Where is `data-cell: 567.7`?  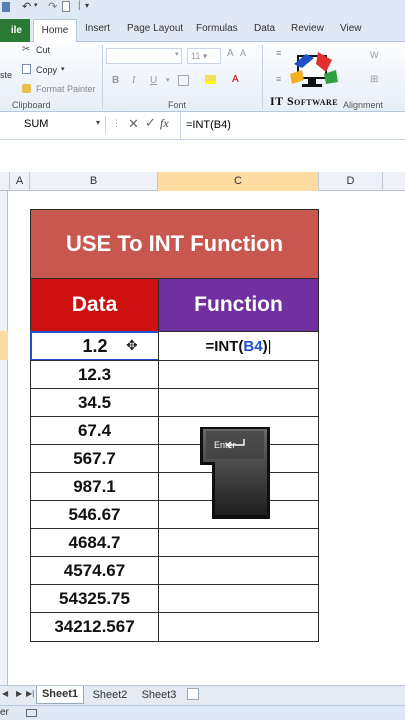 data-cell: 567.7 is located at coordinates (94, 458).